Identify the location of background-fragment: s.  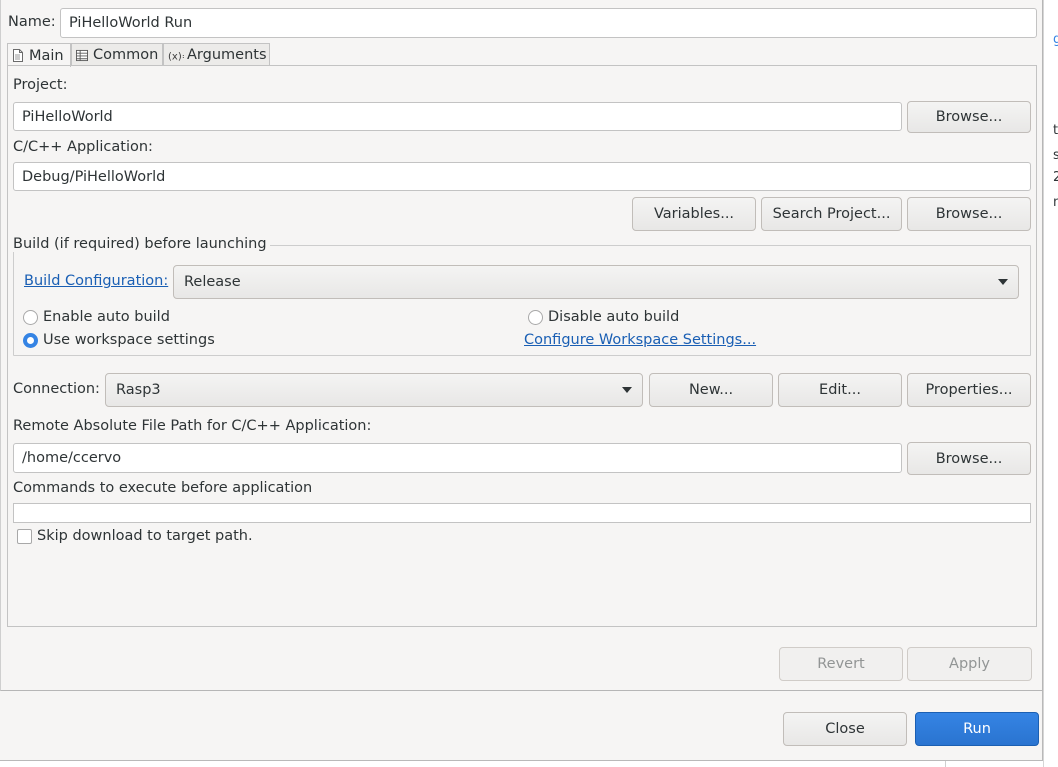
(1055, 155).